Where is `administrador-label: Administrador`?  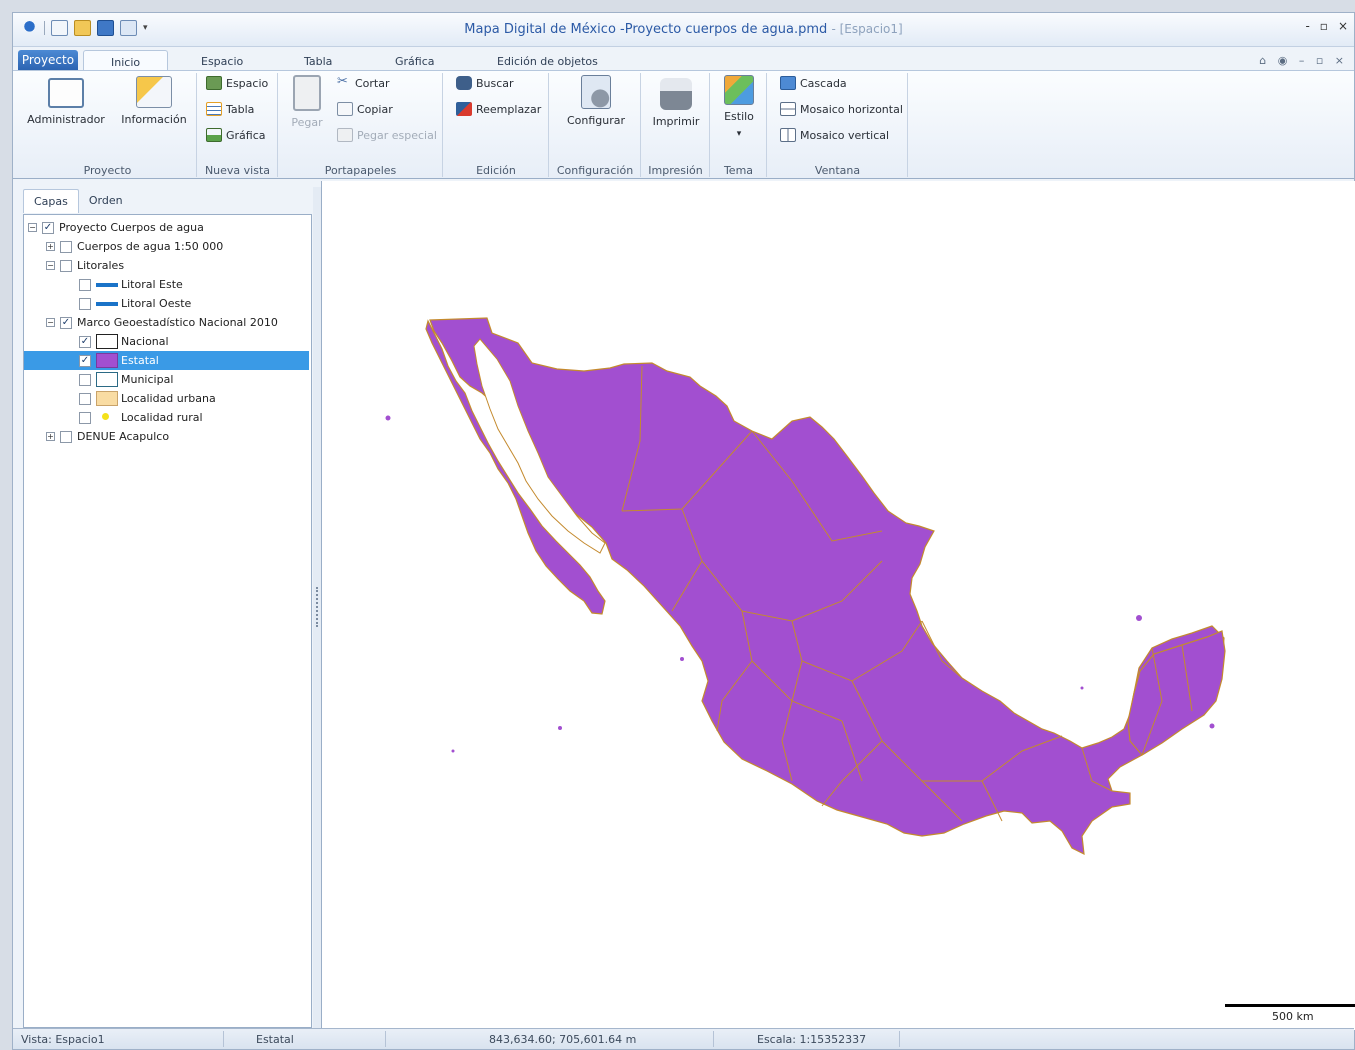 administrador-label: Administrador is located at coordinates (66, 119).